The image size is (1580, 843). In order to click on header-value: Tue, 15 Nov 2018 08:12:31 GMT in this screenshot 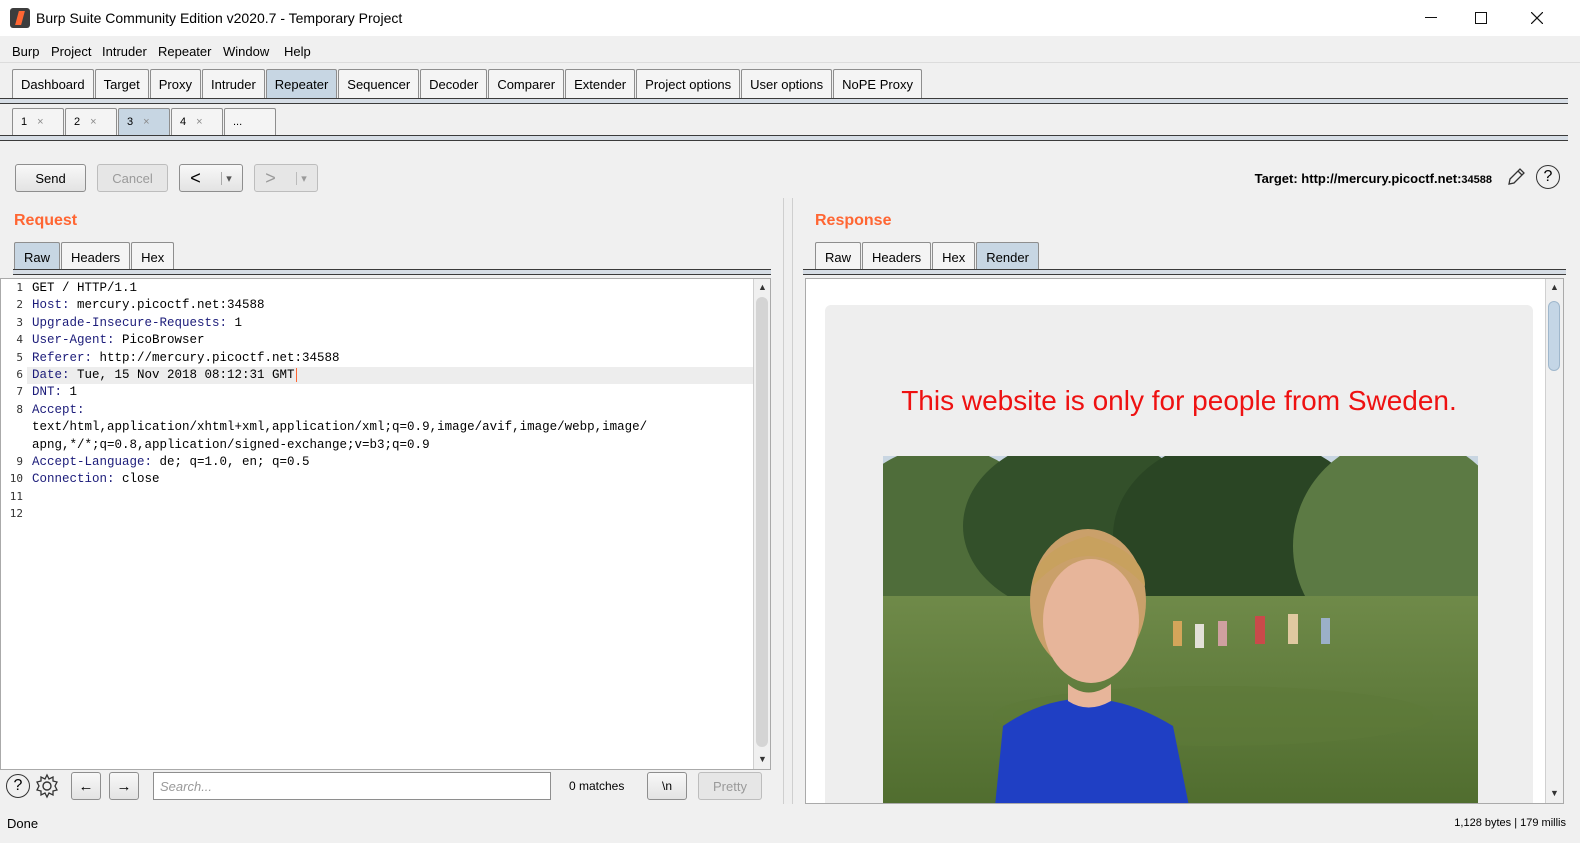, I will do `click(182, 375)`.